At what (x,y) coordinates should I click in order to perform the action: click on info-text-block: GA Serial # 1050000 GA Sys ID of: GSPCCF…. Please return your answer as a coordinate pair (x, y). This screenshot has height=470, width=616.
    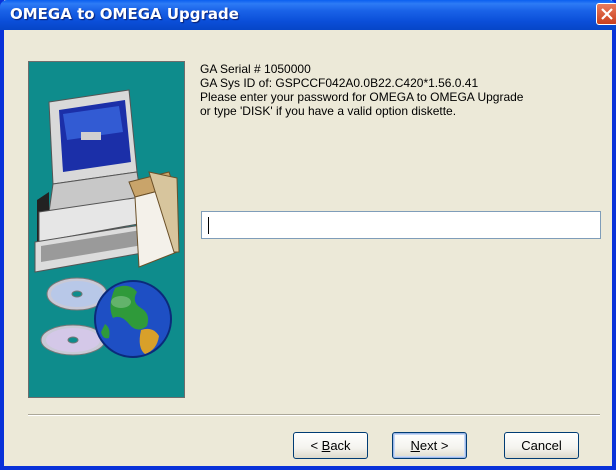
    Looking at the image, I should click on (400, 90).